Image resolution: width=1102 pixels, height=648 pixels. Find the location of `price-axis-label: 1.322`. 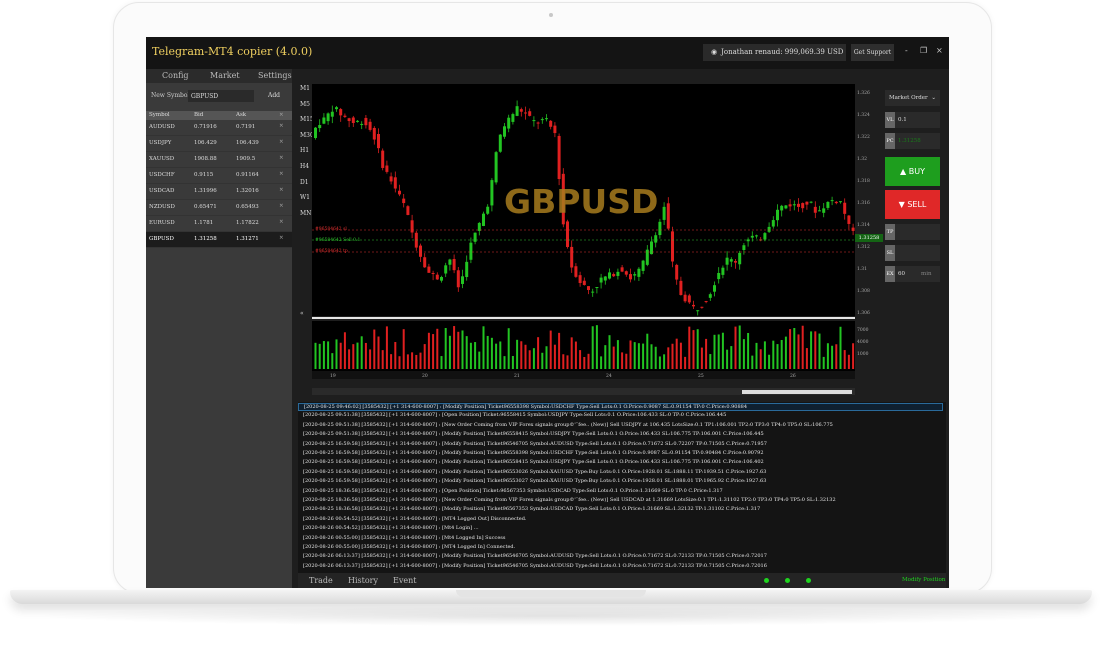

price-axis-label: 1.322 is located at coordinates (863, 137).